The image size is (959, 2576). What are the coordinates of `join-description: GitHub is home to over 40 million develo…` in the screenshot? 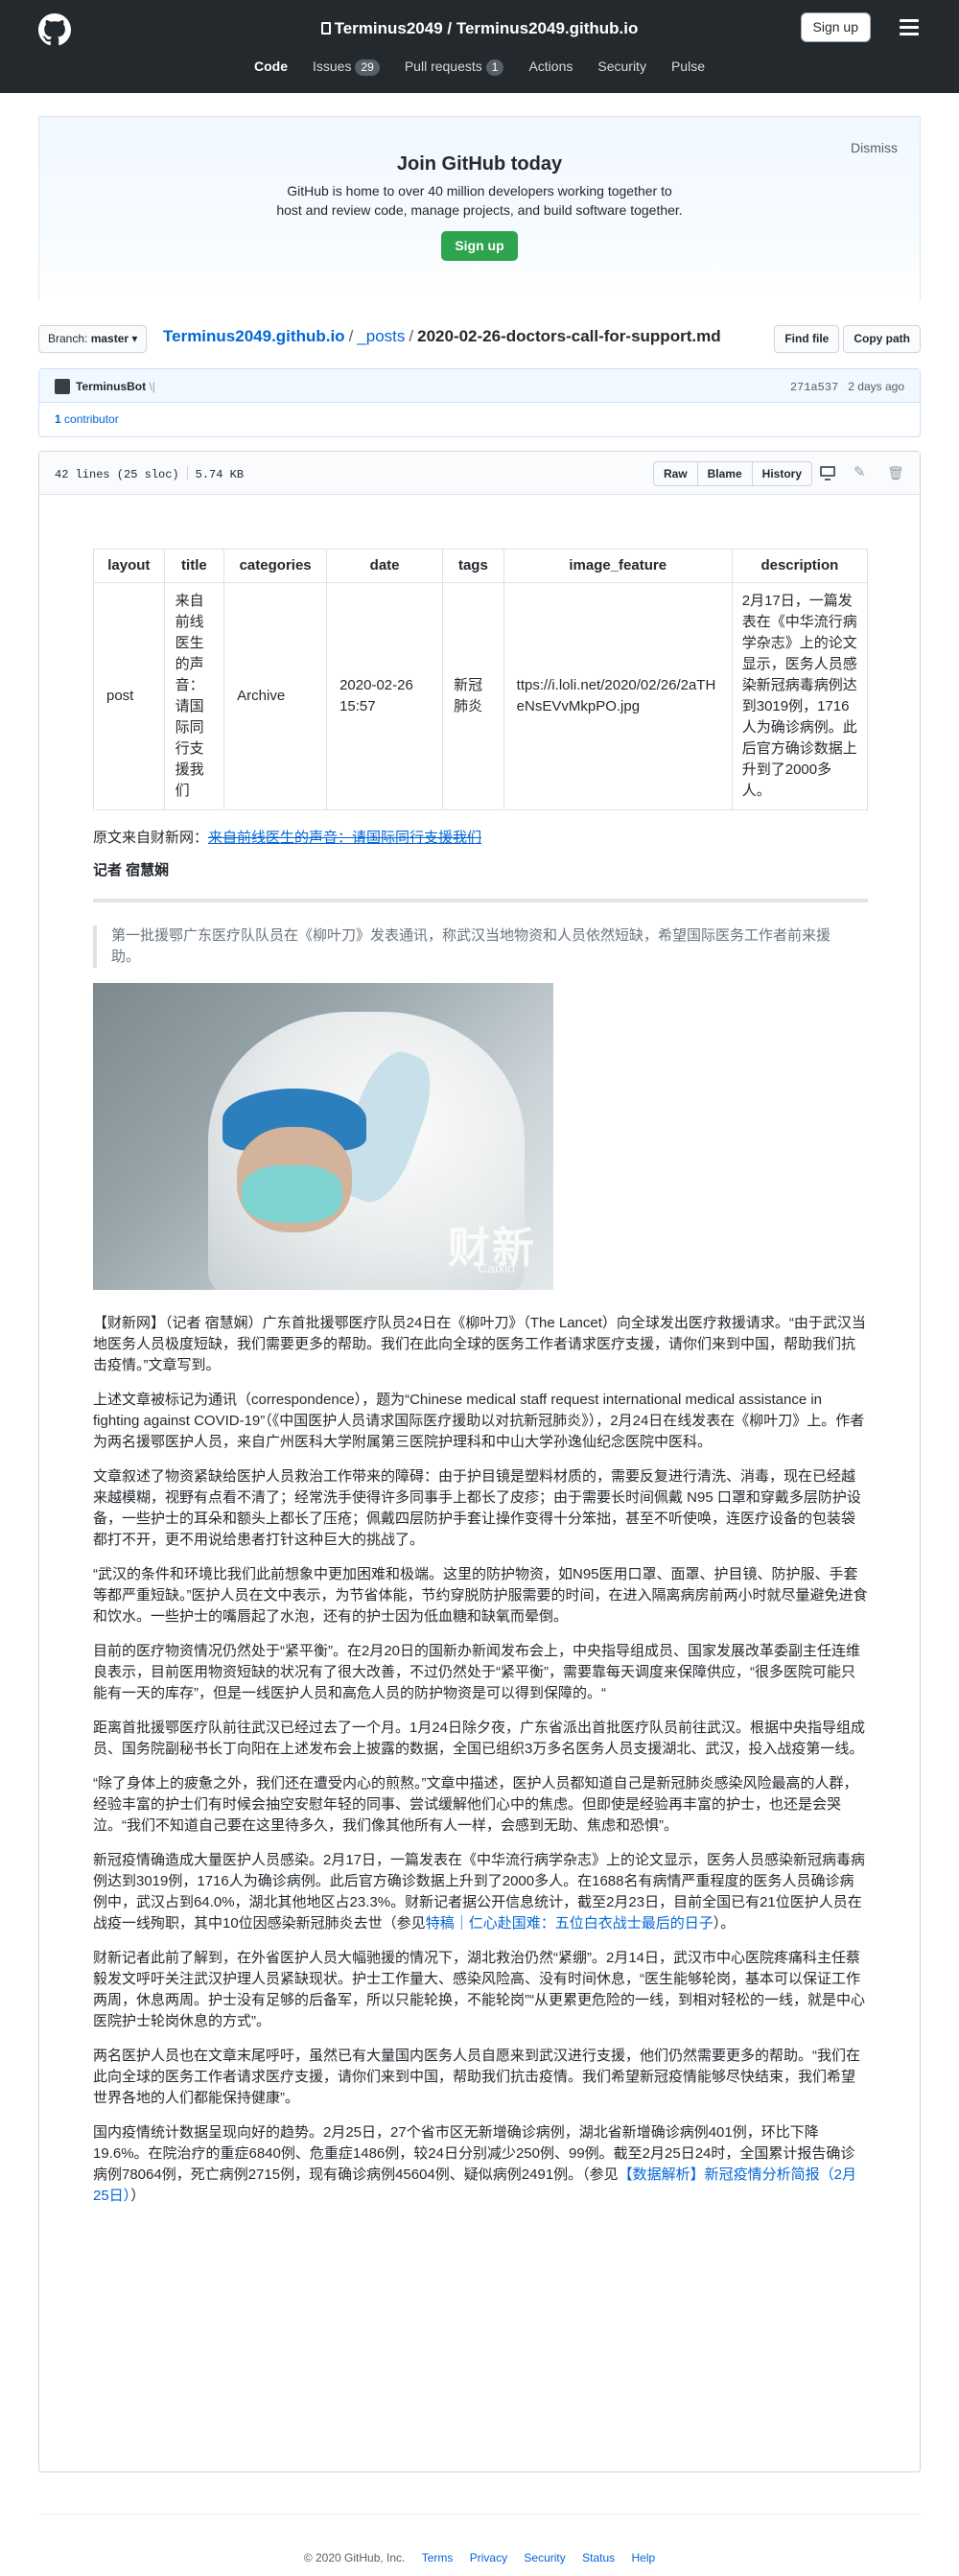 It's located at (479, 200).